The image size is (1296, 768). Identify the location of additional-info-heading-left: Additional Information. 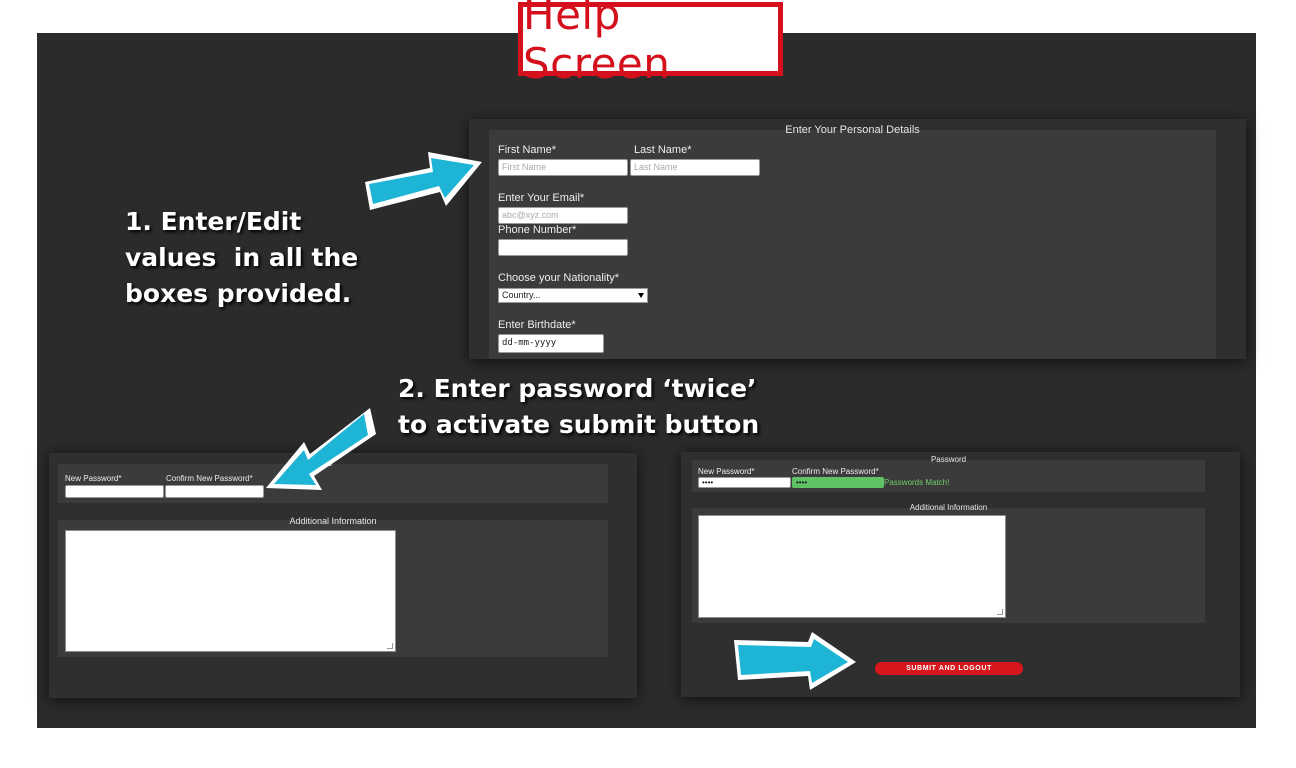
(333, 521).